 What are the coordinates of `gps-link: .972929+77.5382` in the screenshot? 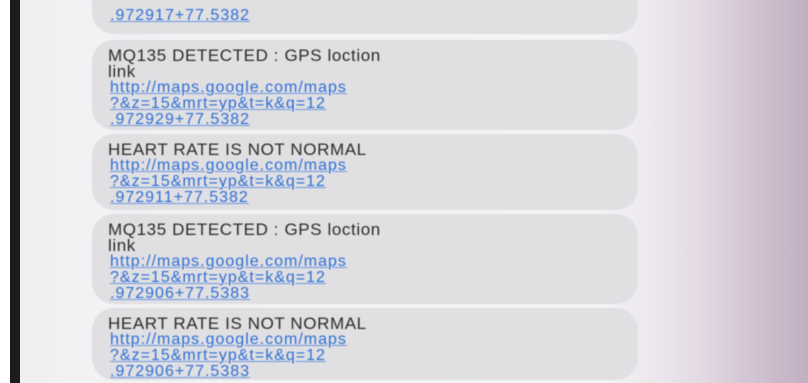 It's located at (180, 120).